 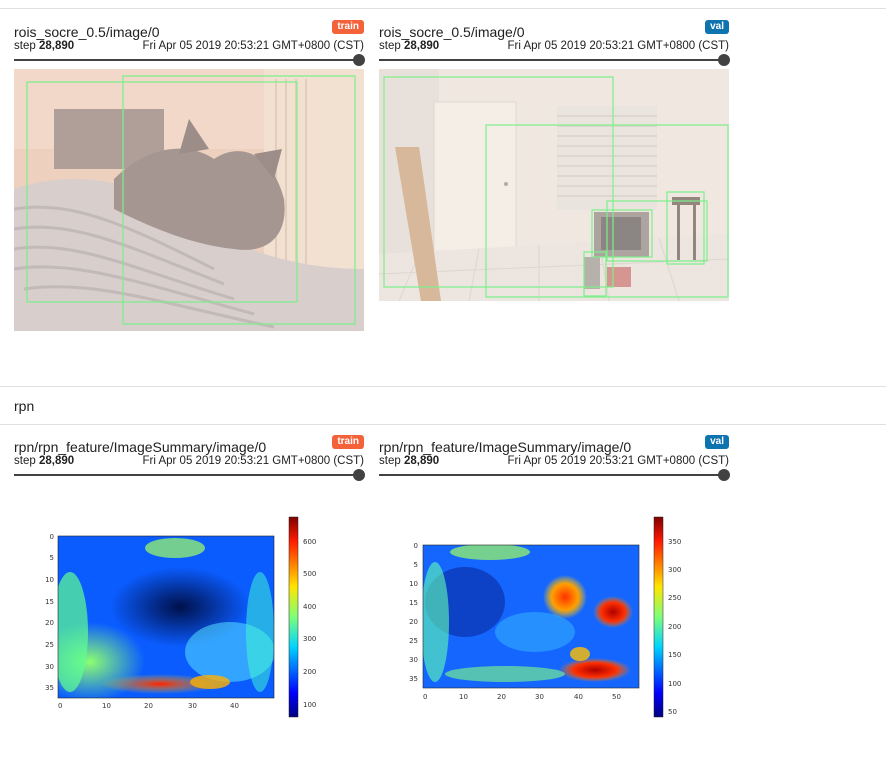 I want to click on x-axis-ticks: 0 10 20 30 40, so click(x=148, y=706).